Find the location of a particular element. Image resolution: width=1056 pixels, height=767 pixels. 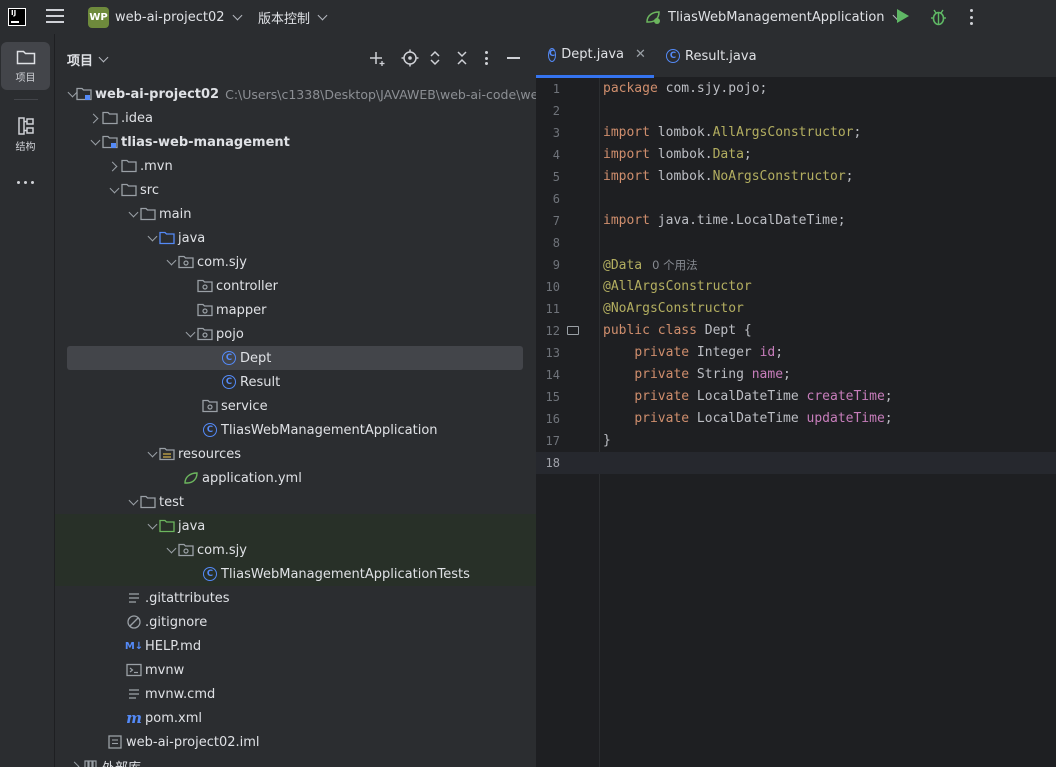

line-number: 15 is located at coordinates (552, 397).